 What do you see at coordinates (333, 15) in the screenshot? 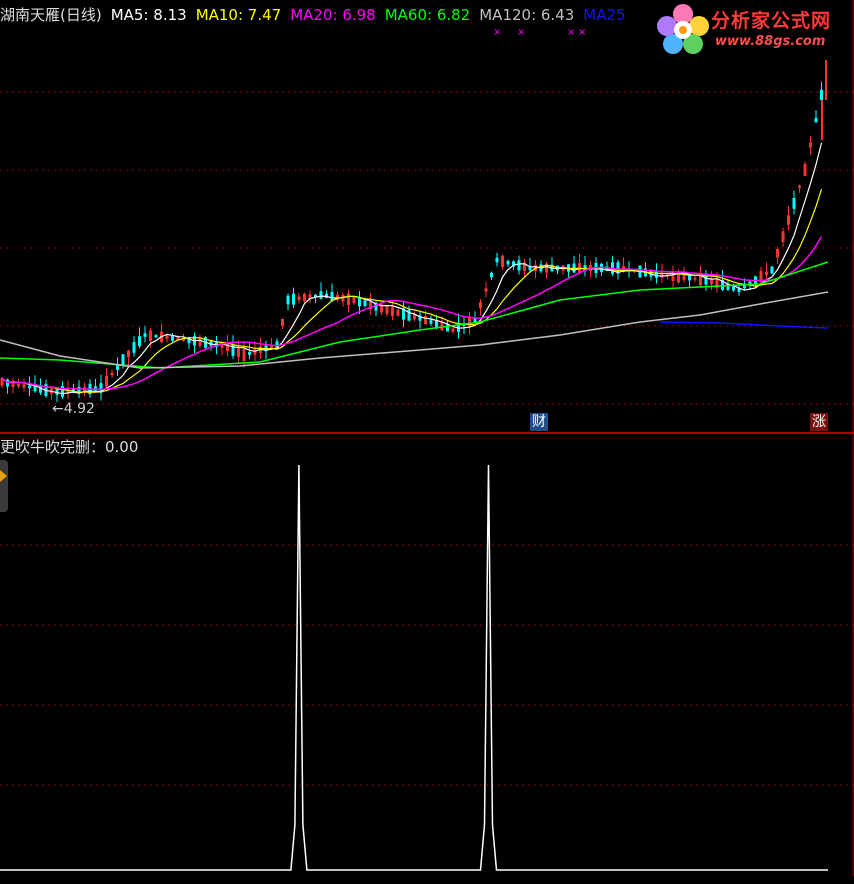
I see `ma20-legend: MA20: 6.98` at bounding box center [333, 15].